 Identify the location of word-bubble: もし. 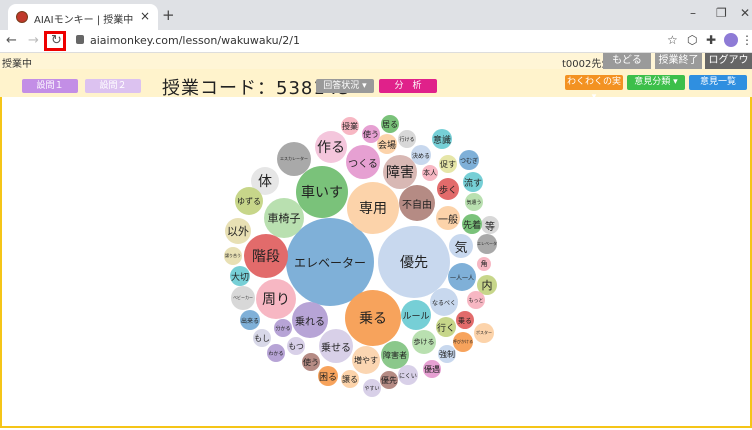
(262, 338).